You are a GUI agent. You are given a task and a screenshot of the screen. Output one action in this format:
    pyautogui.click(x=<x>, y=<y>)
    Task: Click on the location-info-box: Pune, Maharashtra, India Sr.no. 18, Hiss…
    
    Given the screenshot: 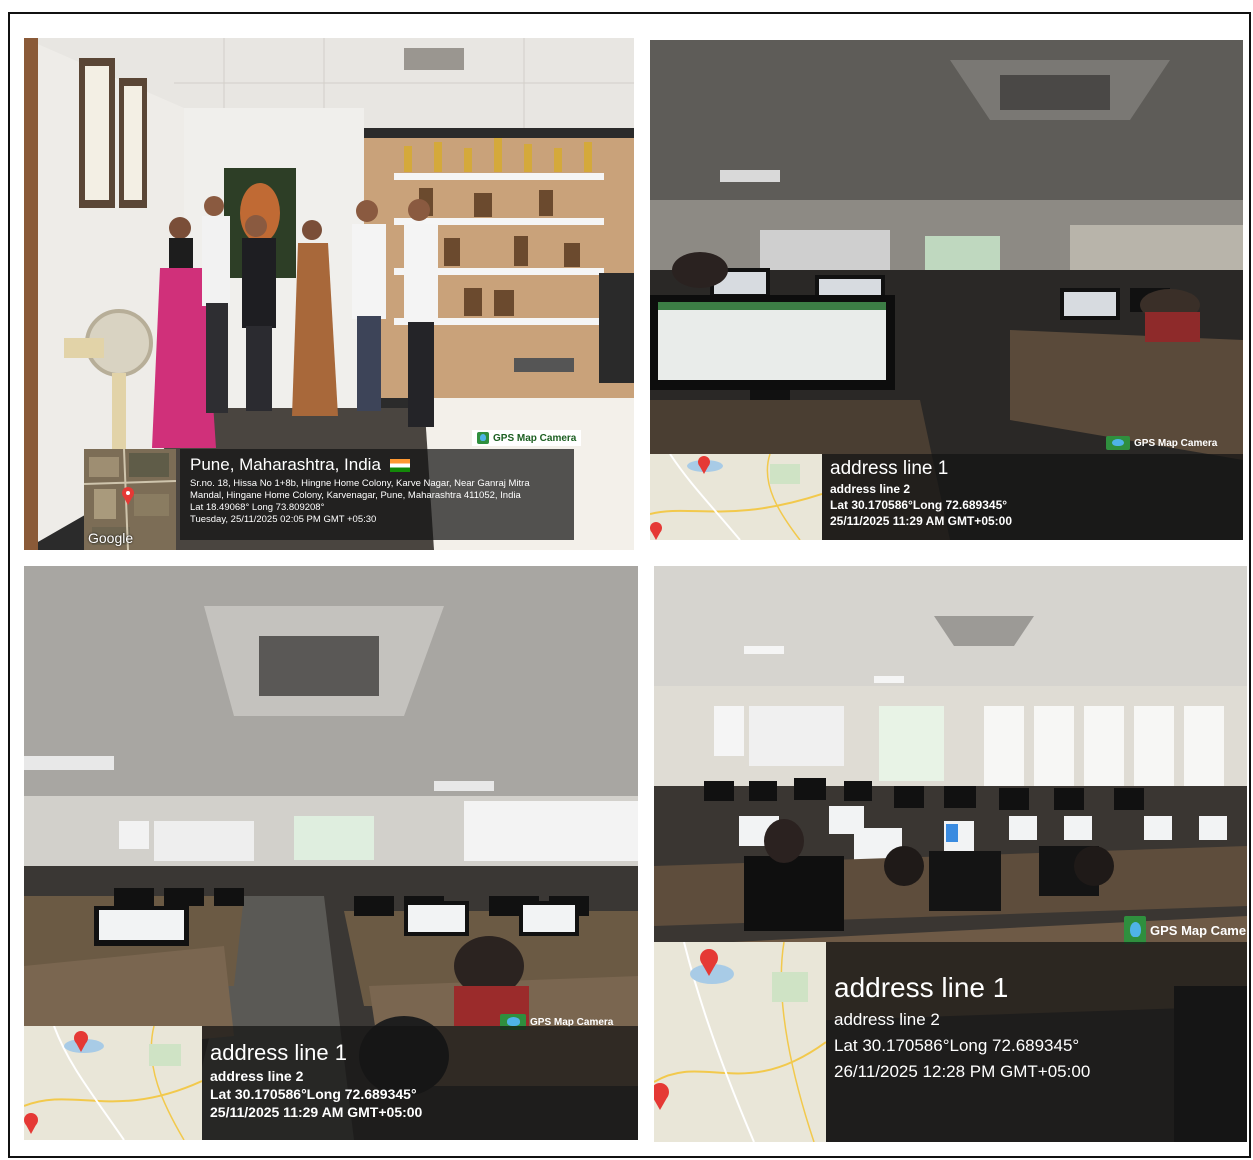 What is the action you would take?
    pyautogui.click(x=377, y=494)
    